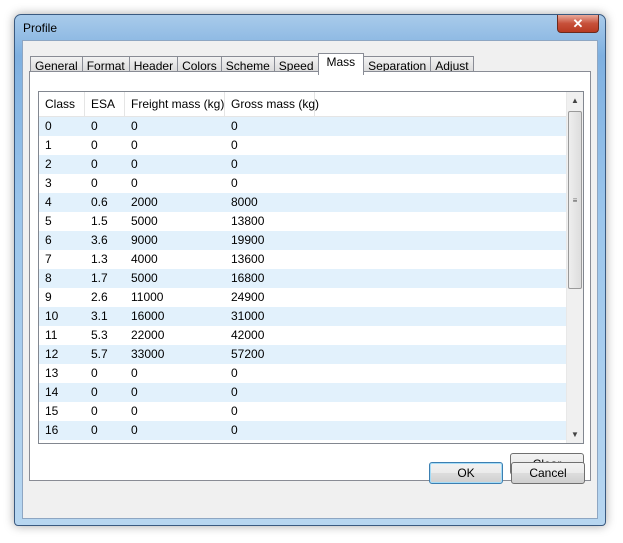 This screenshot has height=543, width=623. I want to click on table-cell: 16800, so click(248, 278).